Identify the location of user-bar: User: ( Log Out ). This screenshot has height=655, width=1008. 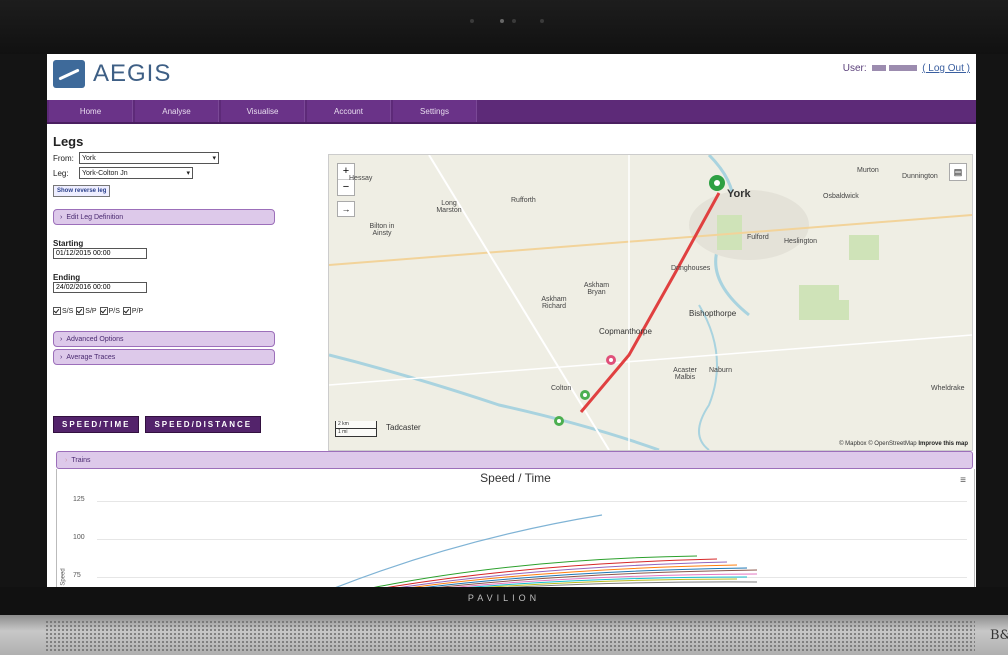
(906, 68).